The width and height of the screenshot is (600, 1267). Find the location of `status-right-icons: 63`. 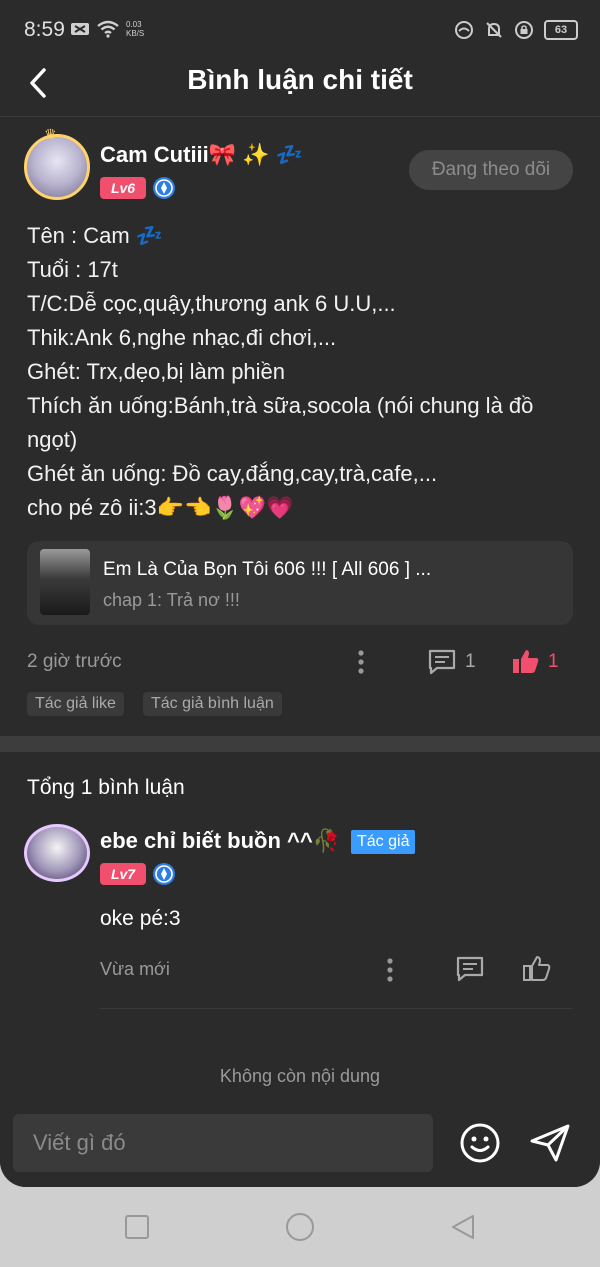

status-right-icons: 63 is located at coordinates (516, 30).